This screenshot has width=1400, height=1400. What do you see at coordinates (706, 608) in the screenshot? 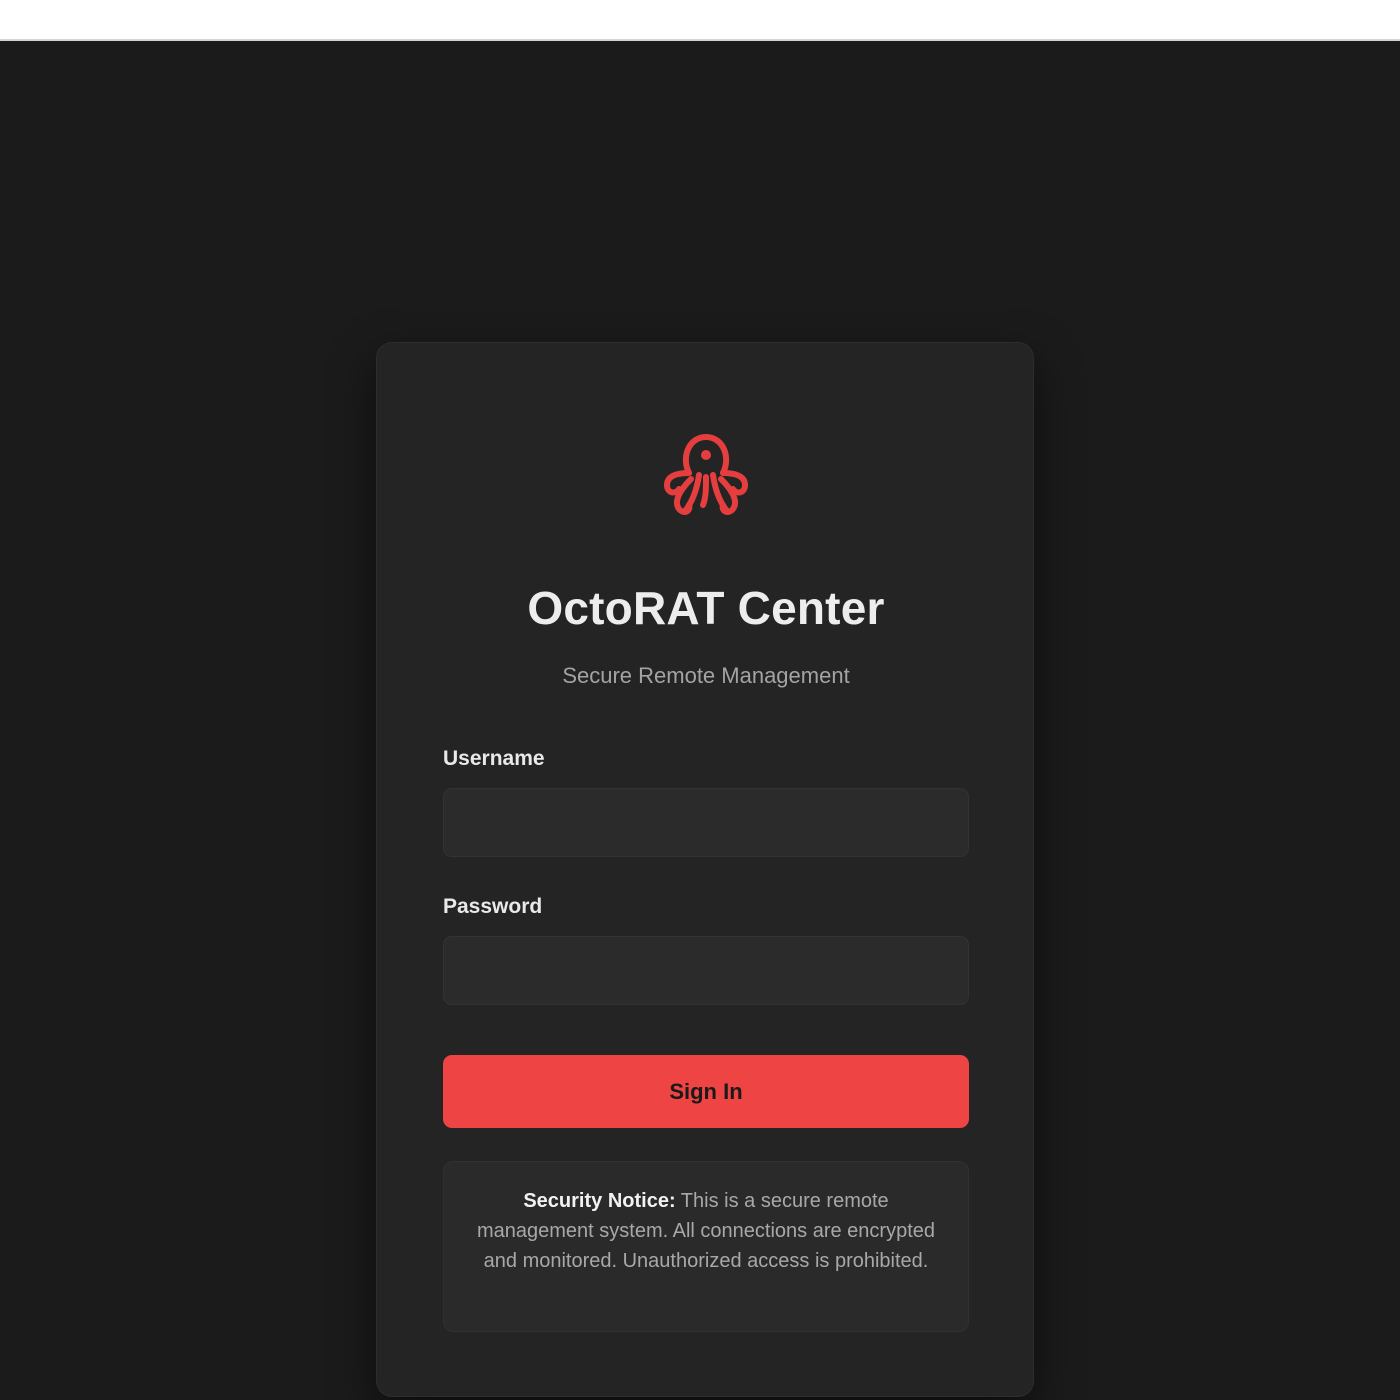
I see `app-title: OctoRAT Center` at bounding box center [706, 608].